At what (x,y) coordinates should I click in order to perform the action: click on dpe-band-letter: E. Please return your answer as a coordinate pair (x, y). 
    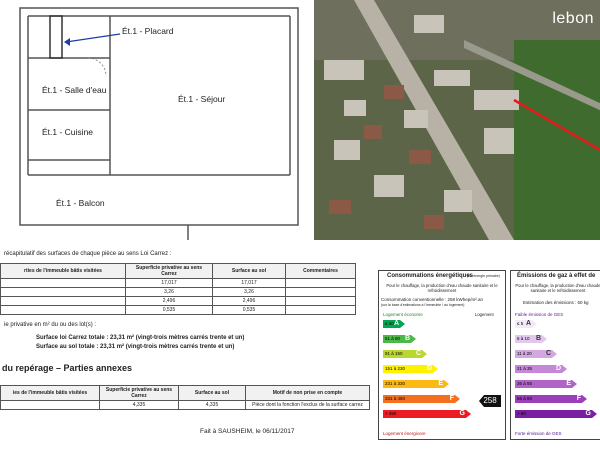
    Looking at the image, I should click on (440, 383).